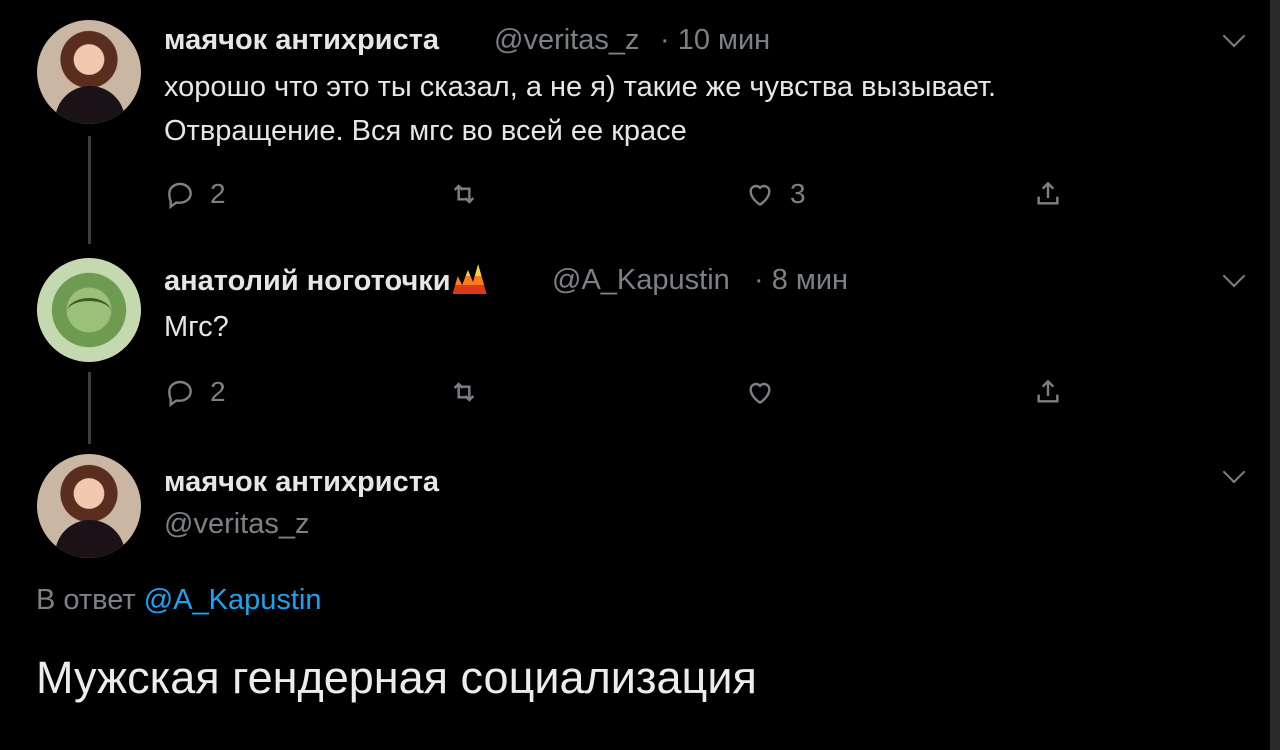  What do you see at coordinates (801, 280) in the screenshot?
I see `timestamp: · 8 мин` at bounding box center [801, 280].